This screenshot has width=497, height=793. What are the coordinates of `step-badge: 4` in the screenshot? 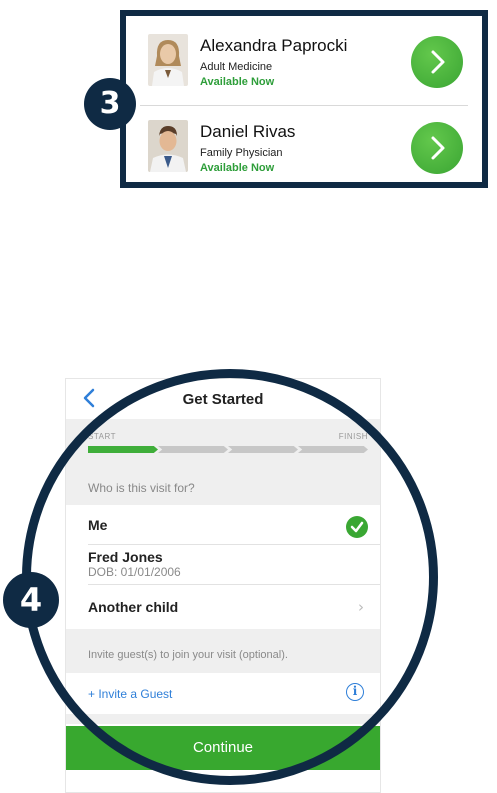 It's located at (31, 600).